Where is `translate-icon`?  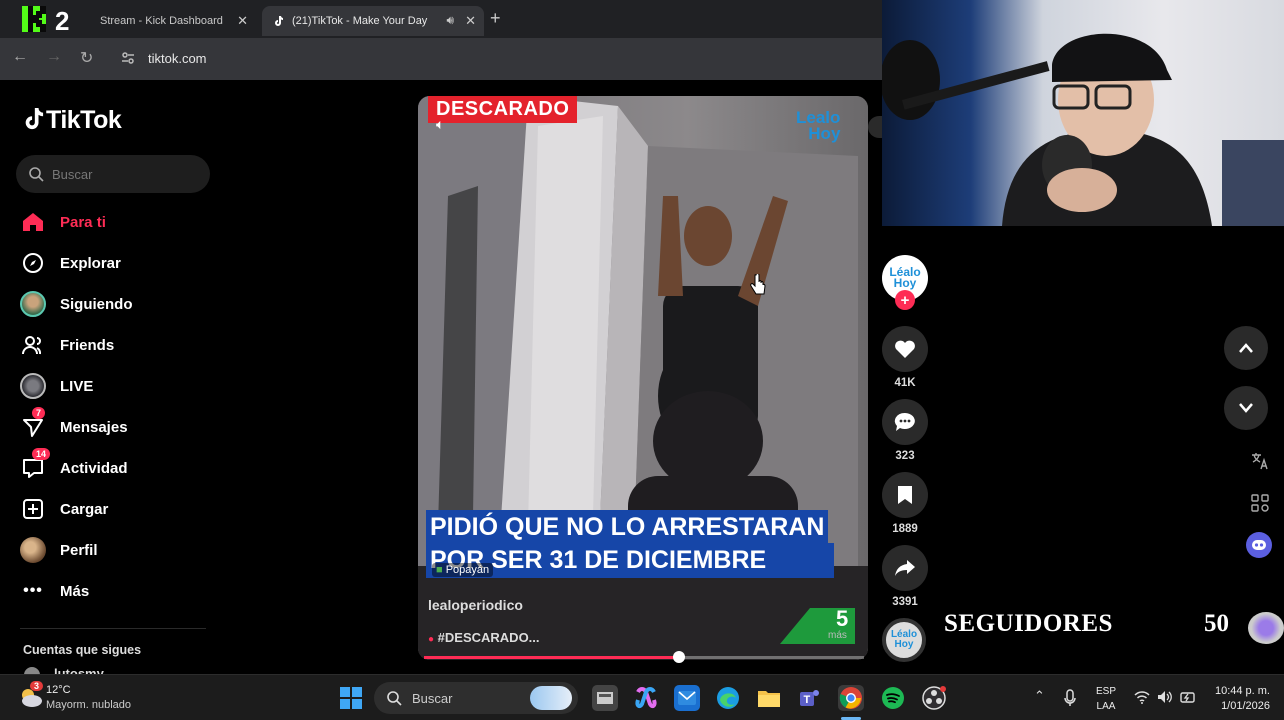
translate-icon is located at coordinates (1260, 461).